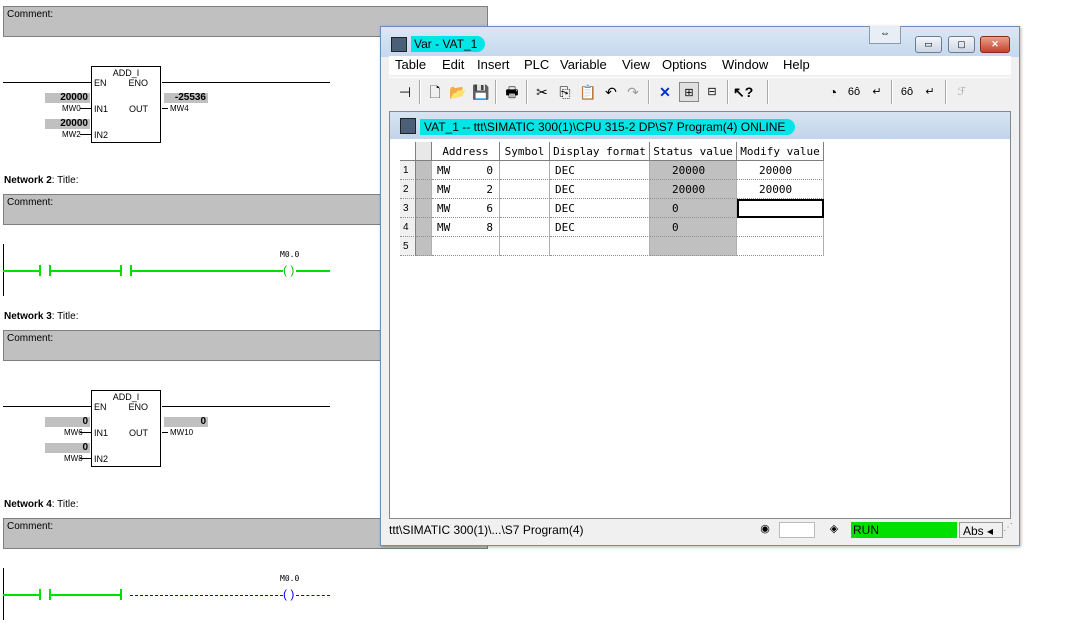 Image resolution: width=1065 pixels, height=629 pixels. I want to click on menu-view: View, so click(636, 64).